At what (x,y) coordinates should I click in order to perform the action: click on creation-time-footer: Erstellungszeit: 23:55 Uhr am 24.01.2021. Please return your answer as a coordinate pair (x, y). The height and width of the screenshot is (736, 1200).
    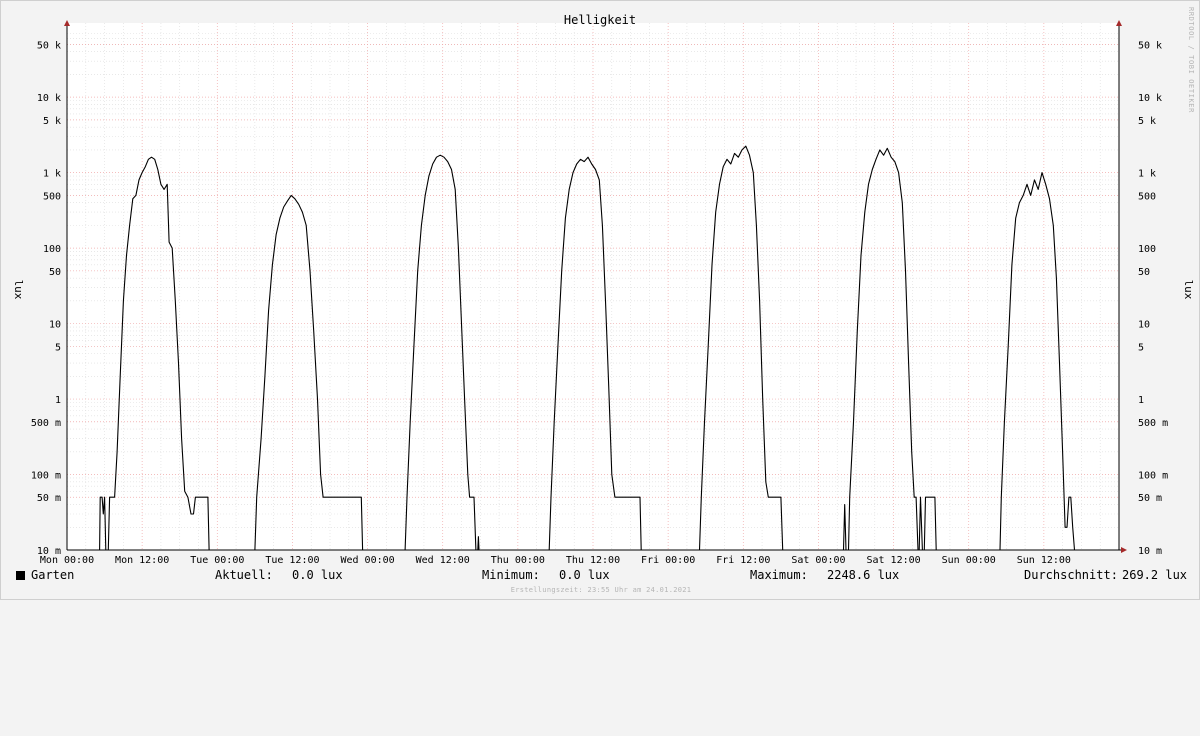
    Looking at the image, I should click on (601, 590).